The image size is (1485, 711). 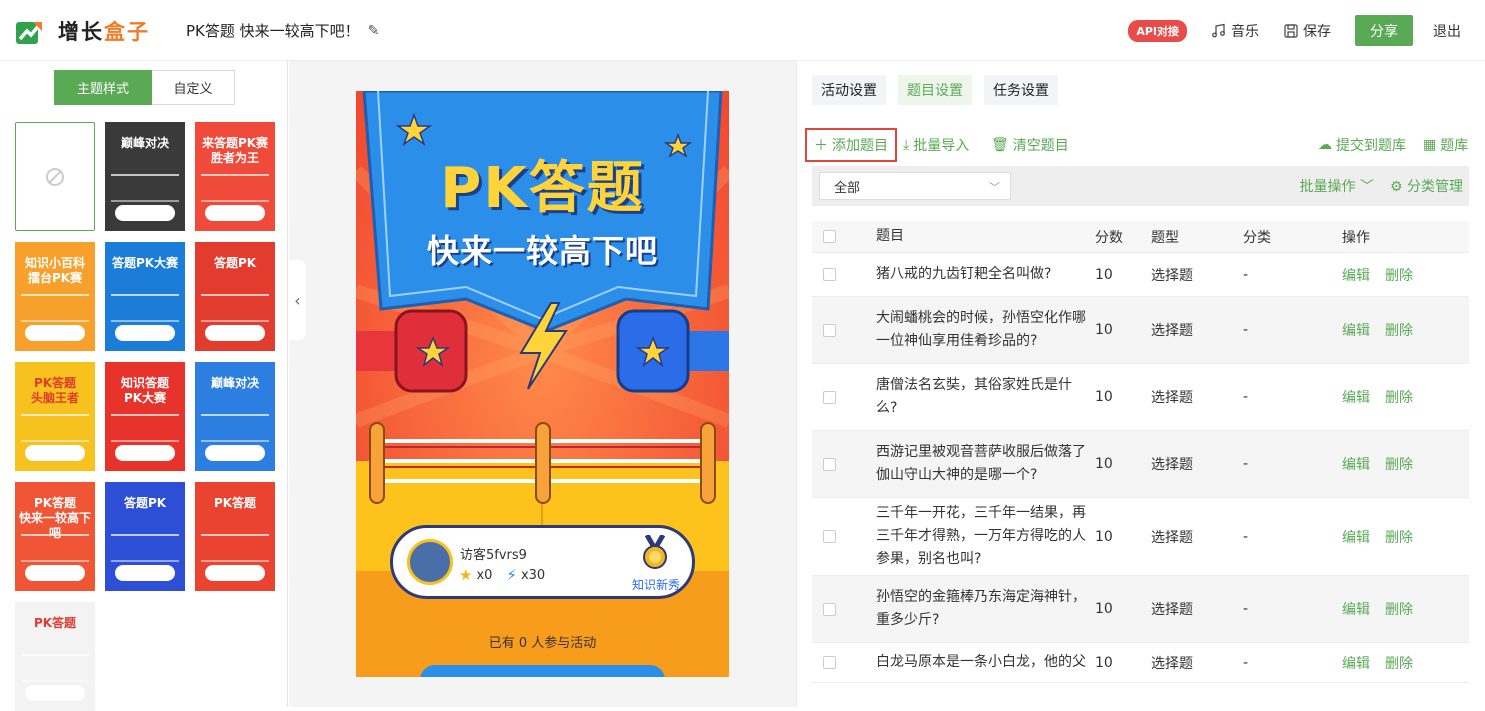 I want to click on table-header: 题目 分数 题型 分类 操作, so click(x=1140, y=237).